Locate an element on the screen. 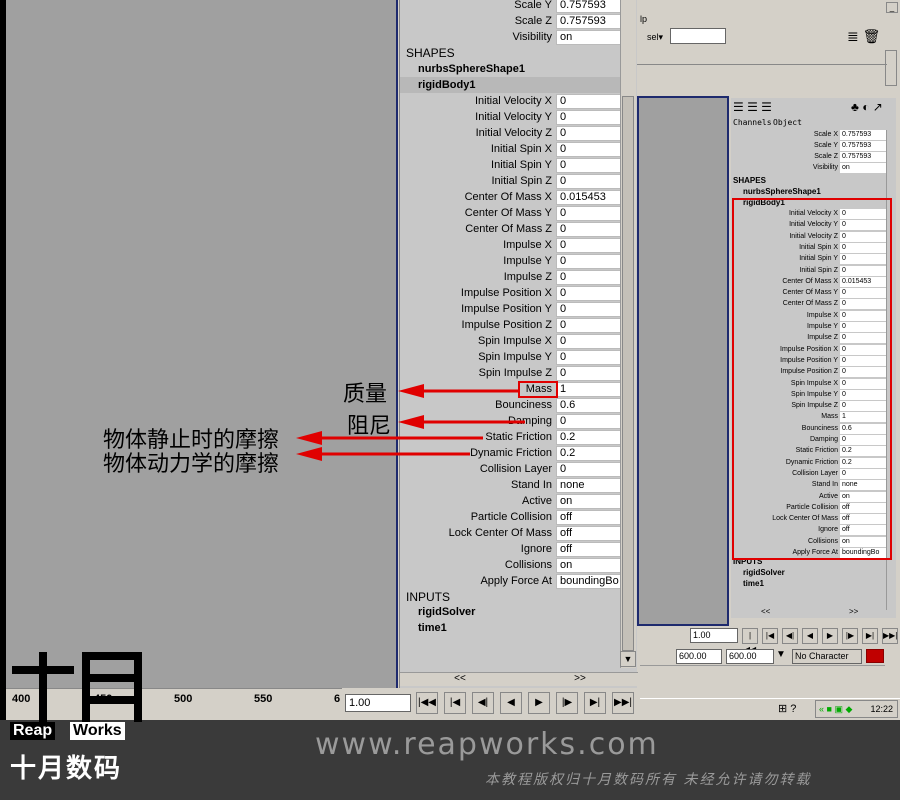 This screenshot has width=900, height=800. window-minimize-icon: _ is located at coordinates (892, 7).